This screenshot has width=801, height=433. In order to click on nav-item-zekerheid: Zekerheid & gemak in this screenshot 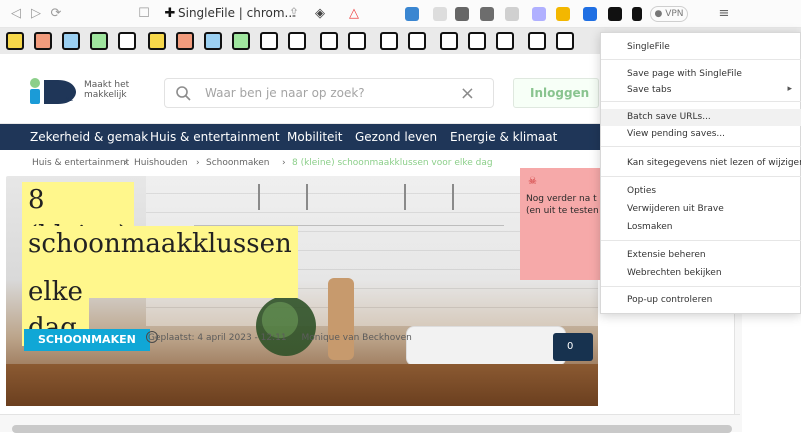, I will do `click(89, 137)`.